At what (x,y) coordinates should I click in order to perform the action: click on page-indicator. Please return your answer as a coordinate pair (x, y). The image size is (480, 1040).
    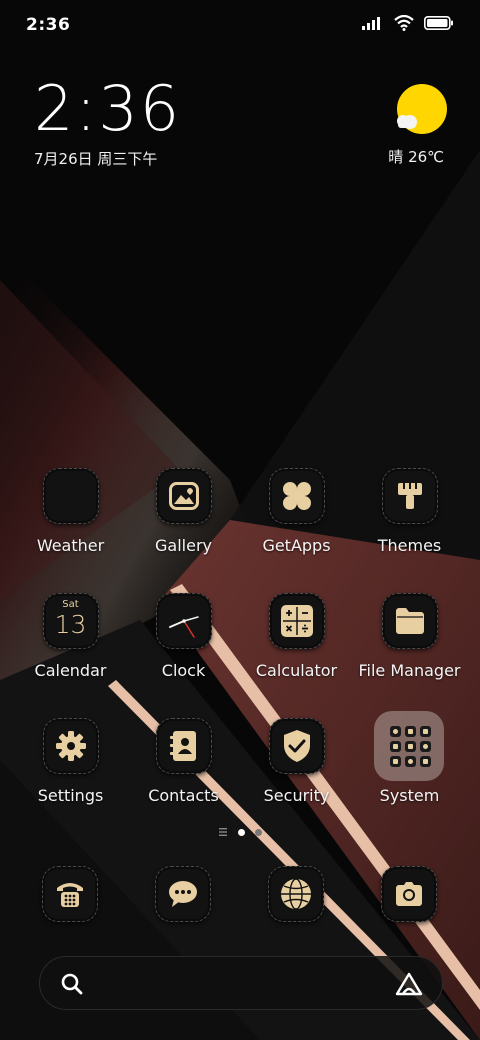
    Looking at the image, I should click on (240, 832).